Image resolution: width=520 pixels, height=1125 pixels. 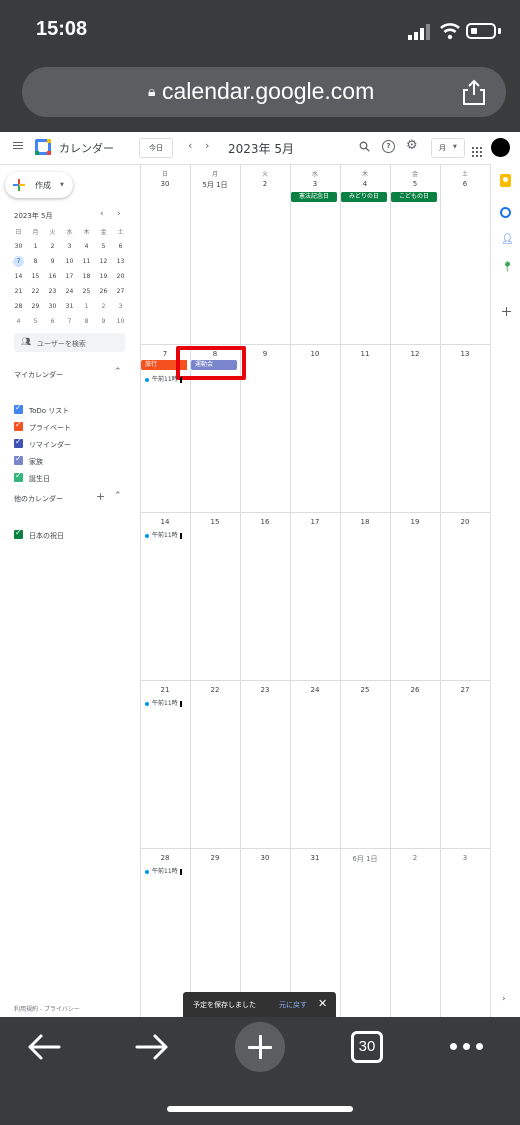 I want to click on contacts-icon: 👤︎, so click(x=507, y=239).